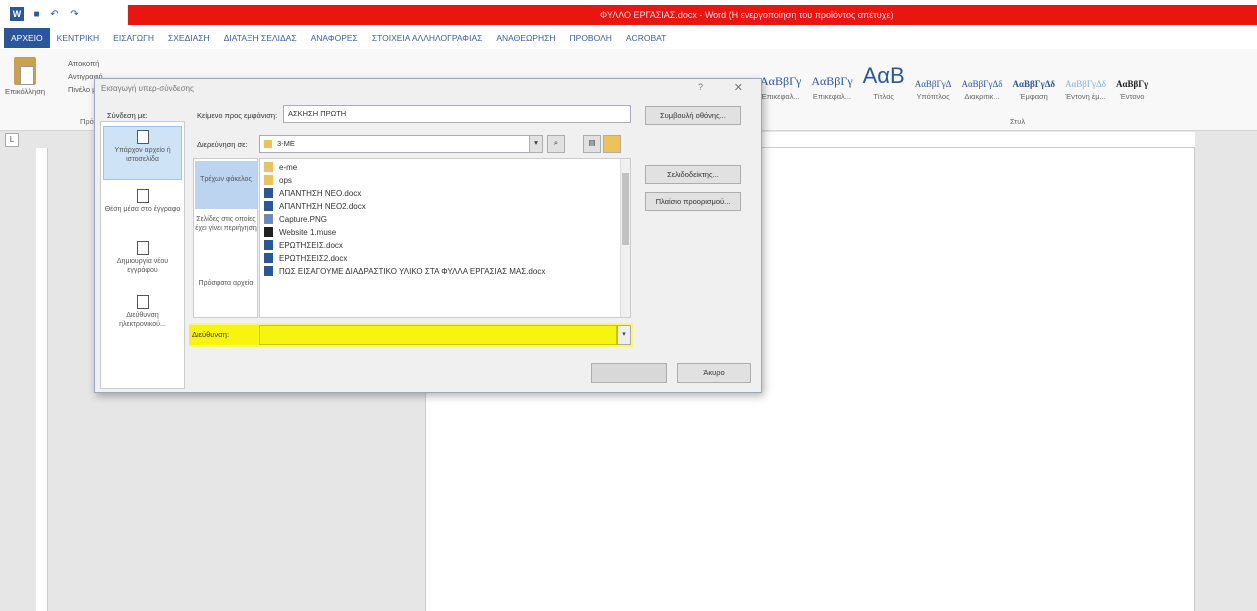 This screenshot has width=1257, height=611. What do you see at coordinates (629, 373) in the screenshot?
I see `ok-button` at bounding box center [629, 373].